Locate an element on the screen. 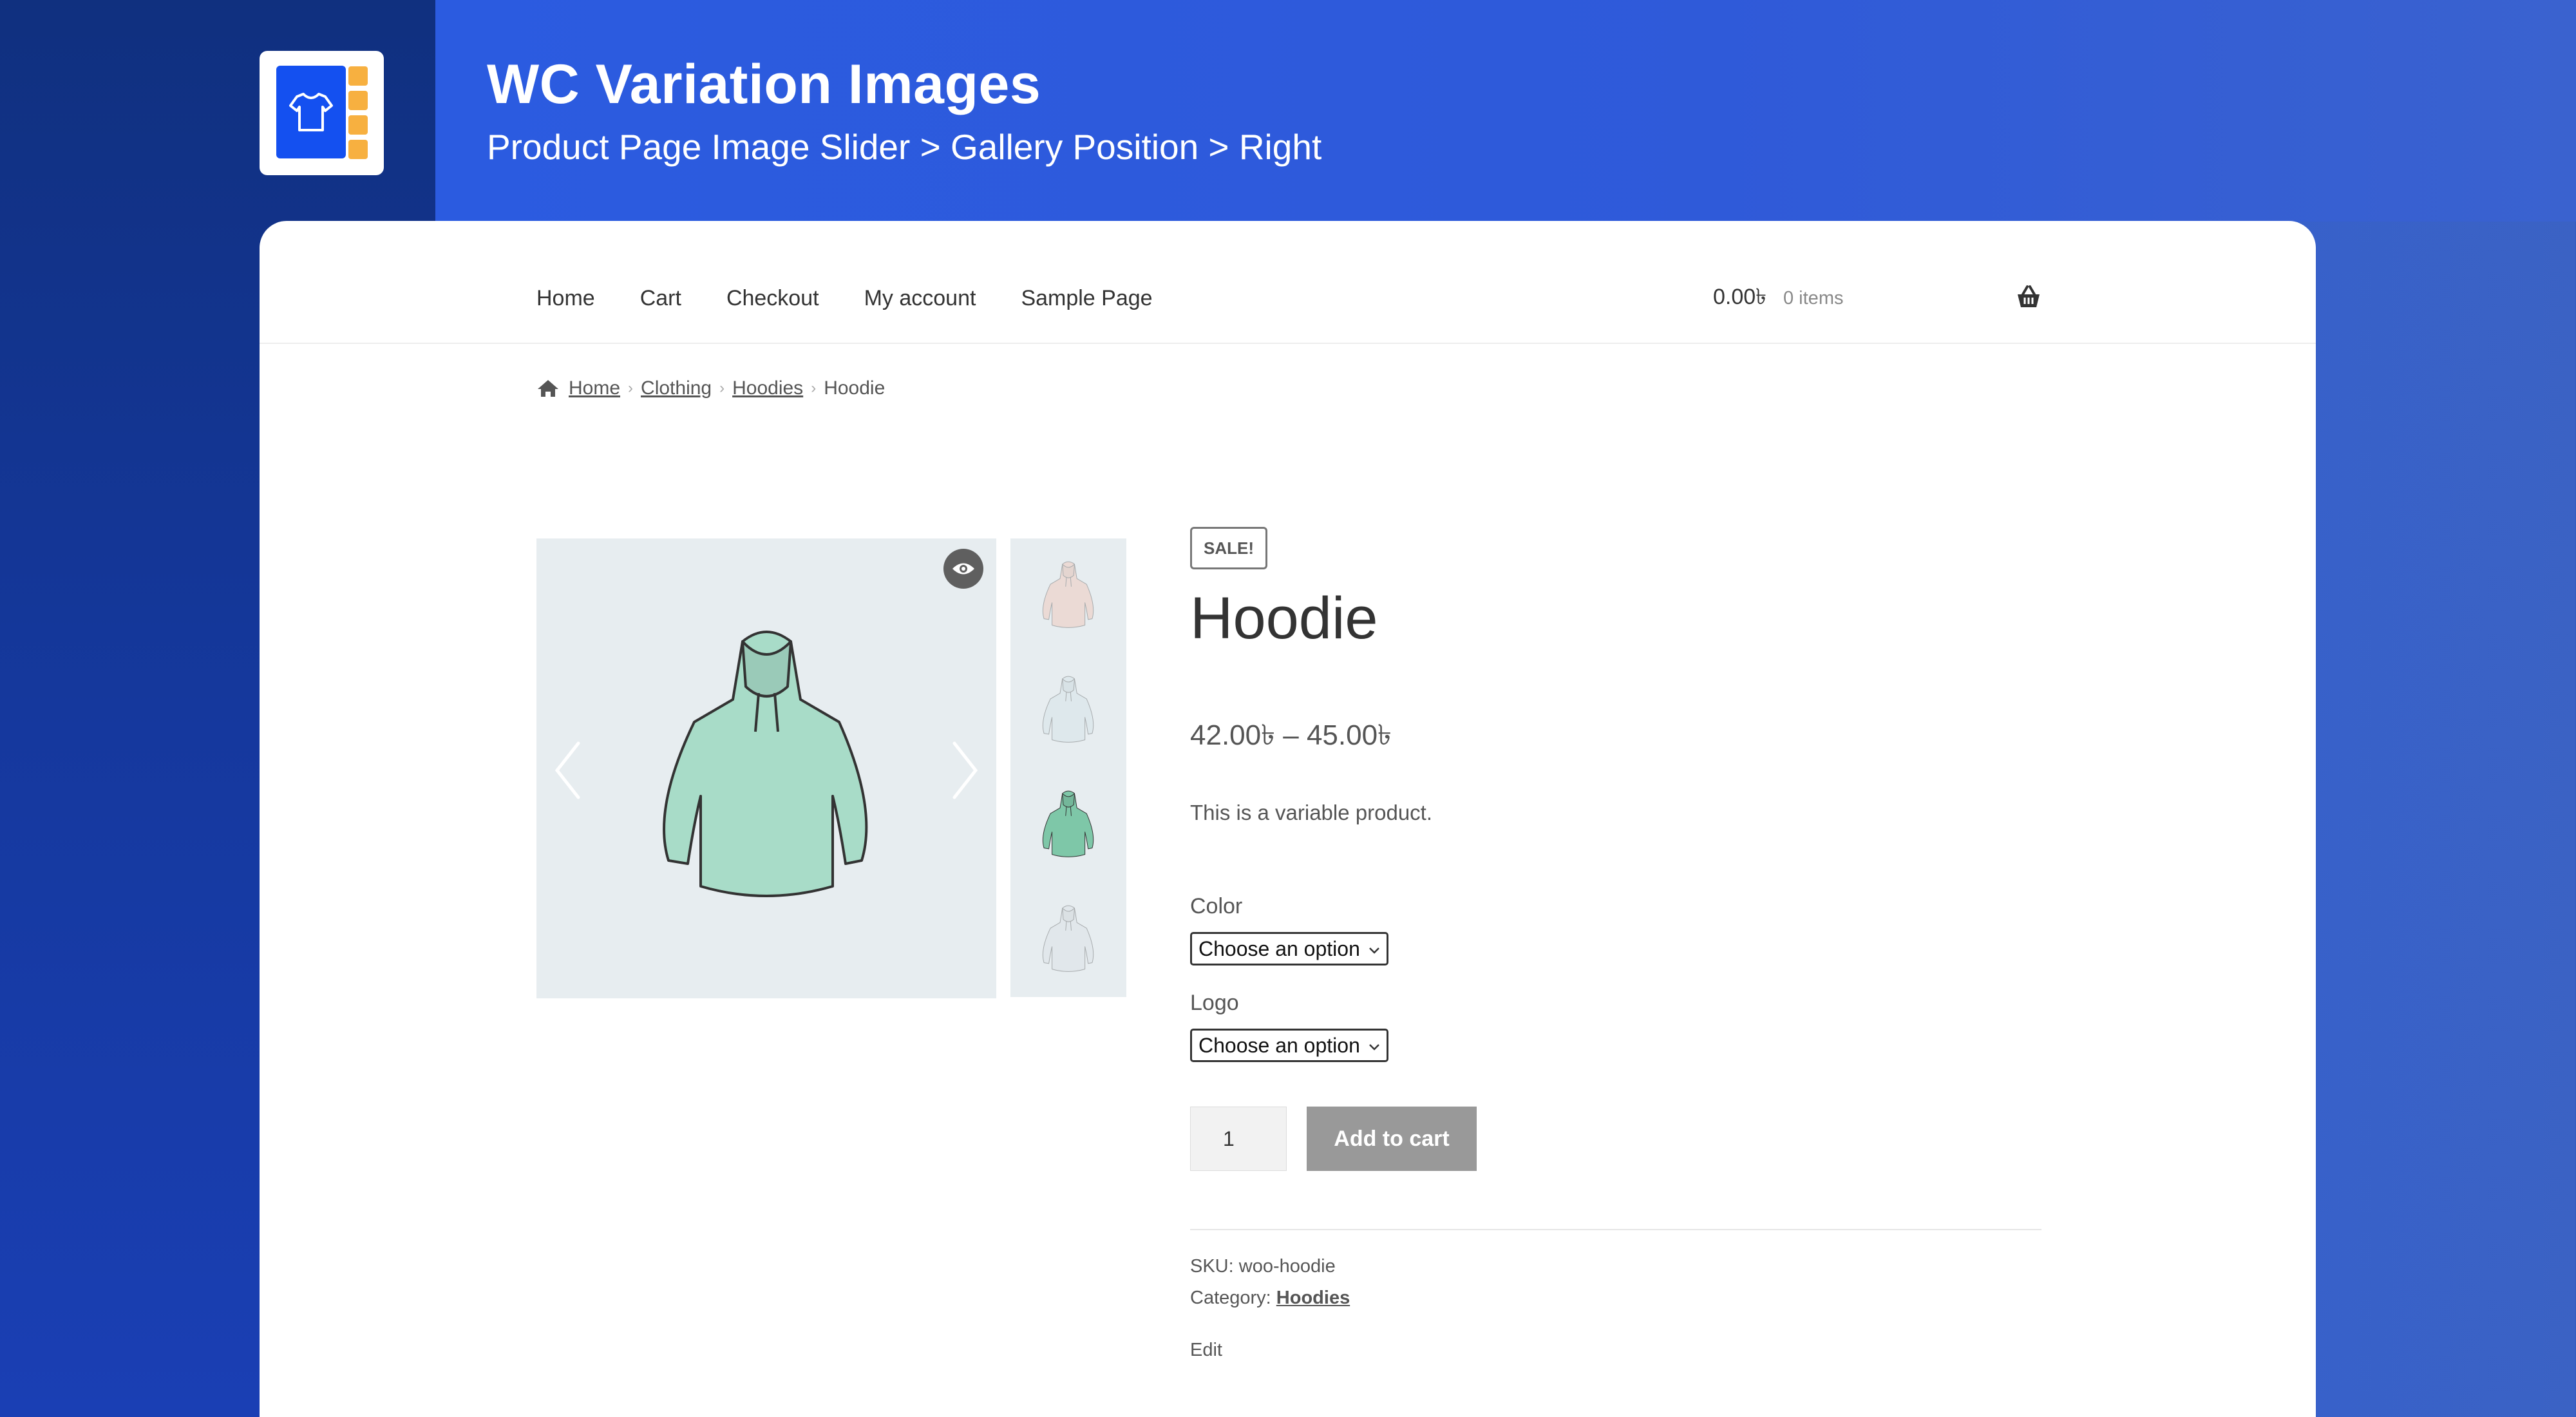 This screenshot has width=2576, height=1417. product-title: Hoodie is located at coordinates (1284, 618).